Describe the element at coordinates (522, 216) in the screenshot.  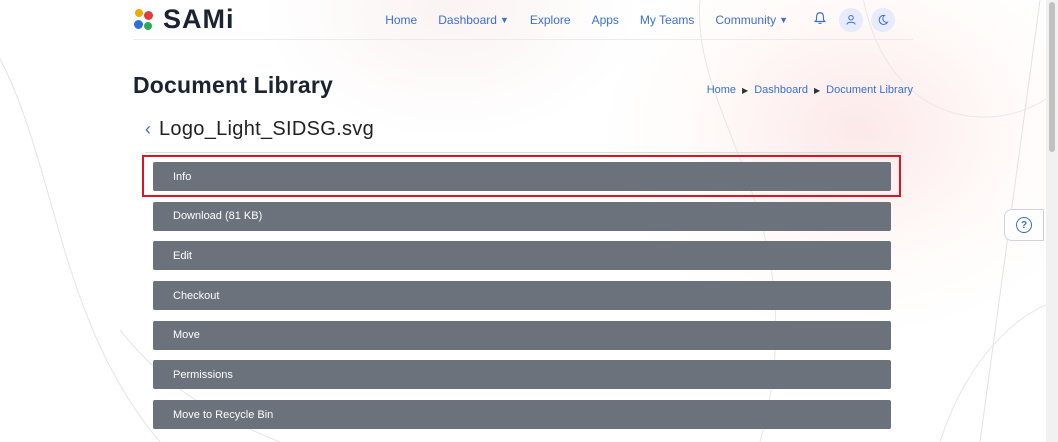
I see `download-button: Download (81 KB)` at that location.